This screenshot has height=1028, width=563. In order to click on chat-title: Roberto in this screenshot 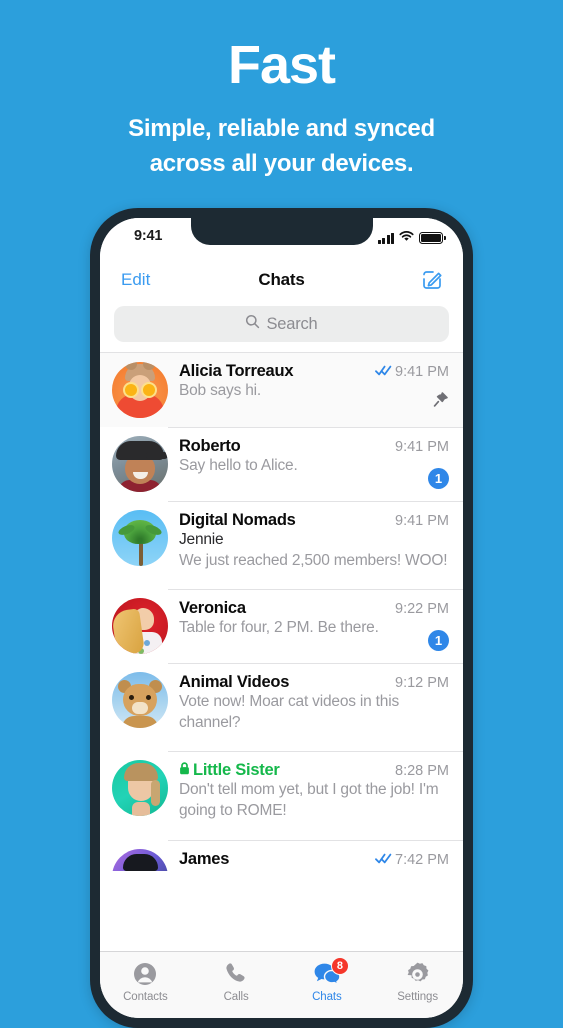, I will do `click(210, 446)`.